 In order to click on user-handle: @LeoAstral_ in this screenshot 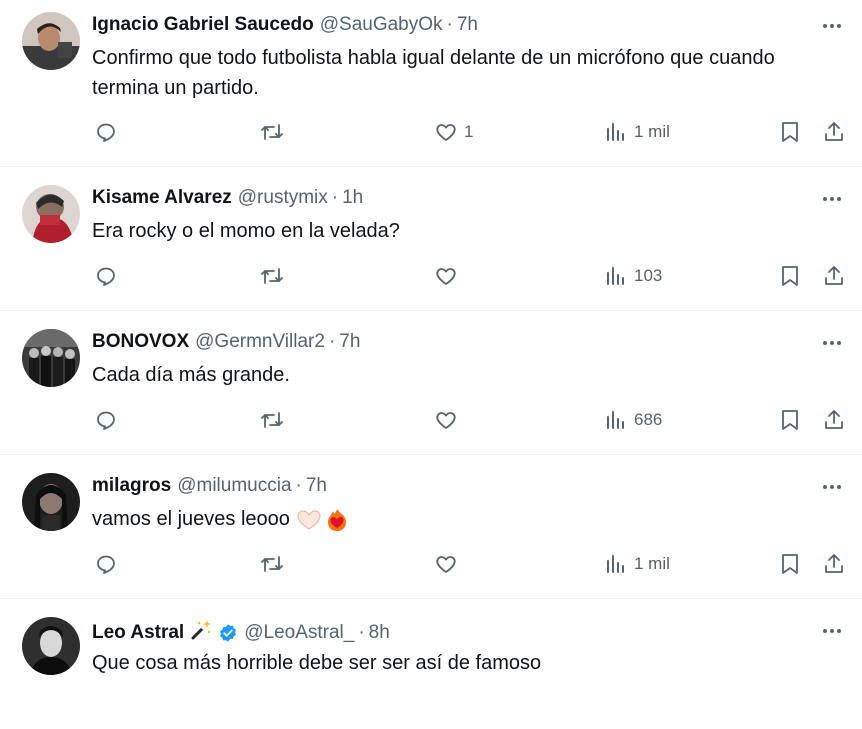, I will do `click(299, 633)`.